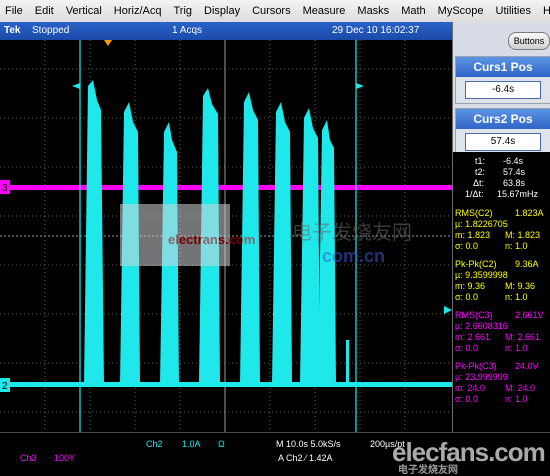 The image size is (550, 476). I want to click on meas-c3-pk-min: m: 24.0, so click(470, 388).